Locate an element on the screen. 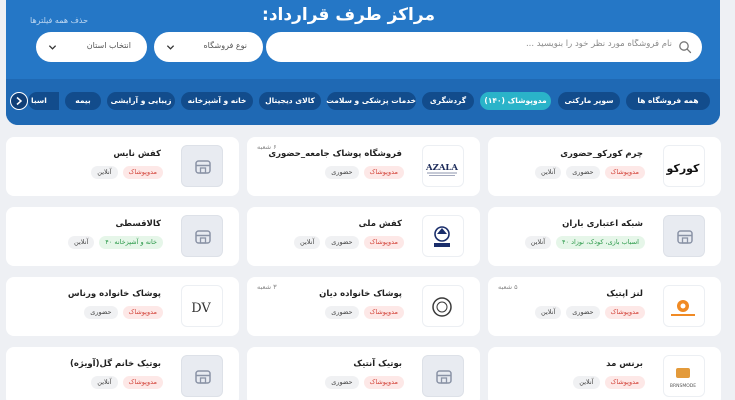  store-logo: AZALA is located at coordinates (443, 166).